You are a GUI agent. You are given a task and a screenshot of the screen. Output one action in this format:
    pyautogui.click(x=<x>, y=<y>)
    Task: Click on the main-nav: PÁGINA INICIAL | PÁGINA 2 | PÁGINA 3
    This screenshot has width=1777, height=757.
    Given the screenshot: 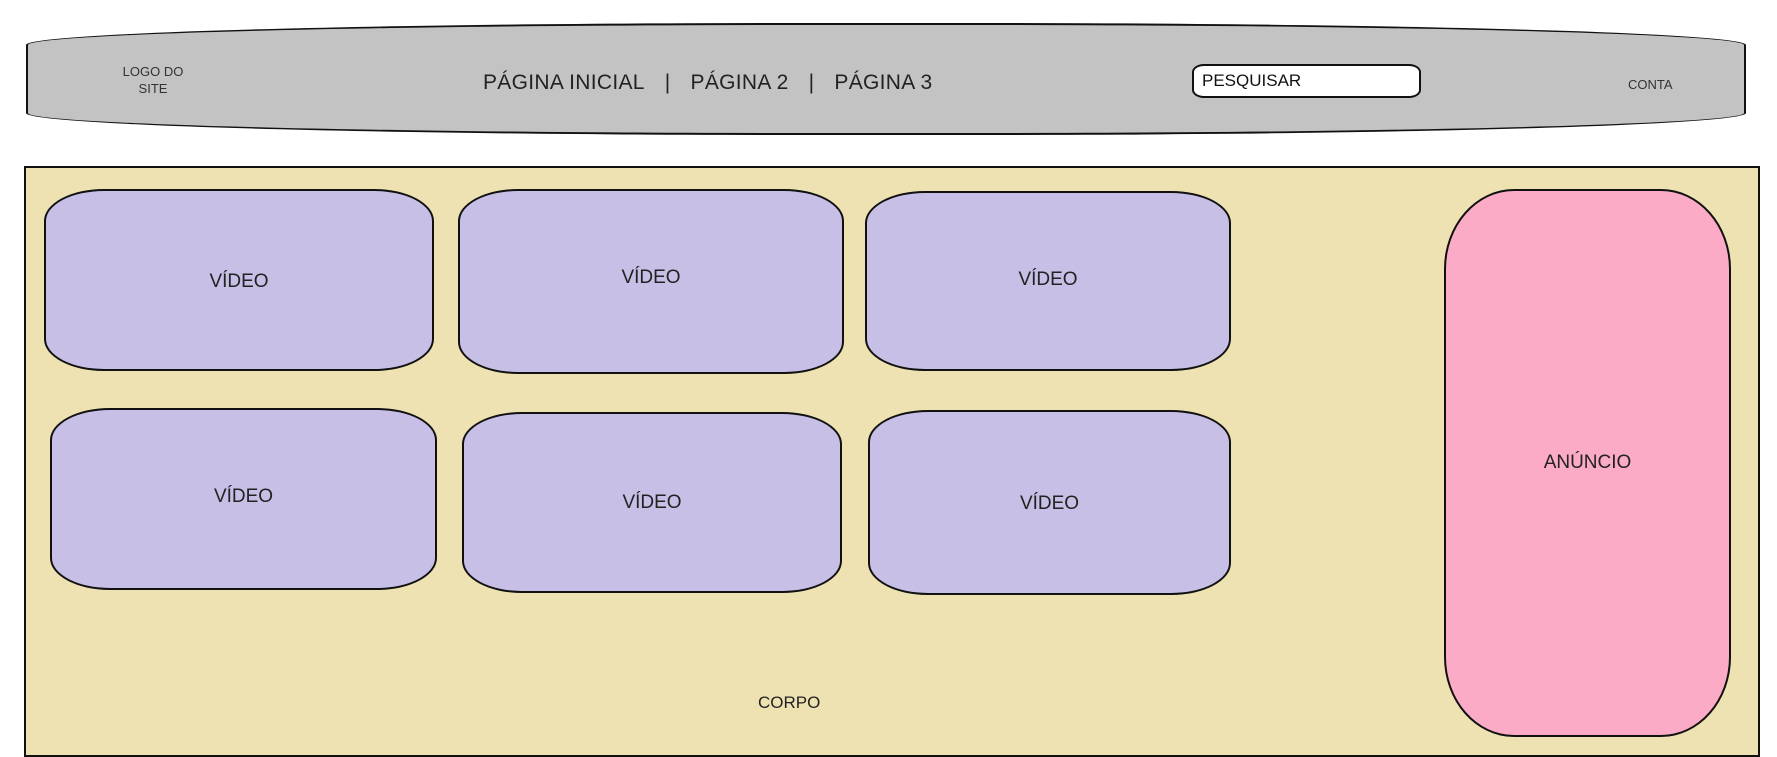 What is the action you would take?
    pyautogui.click(x=708, y=83)
    